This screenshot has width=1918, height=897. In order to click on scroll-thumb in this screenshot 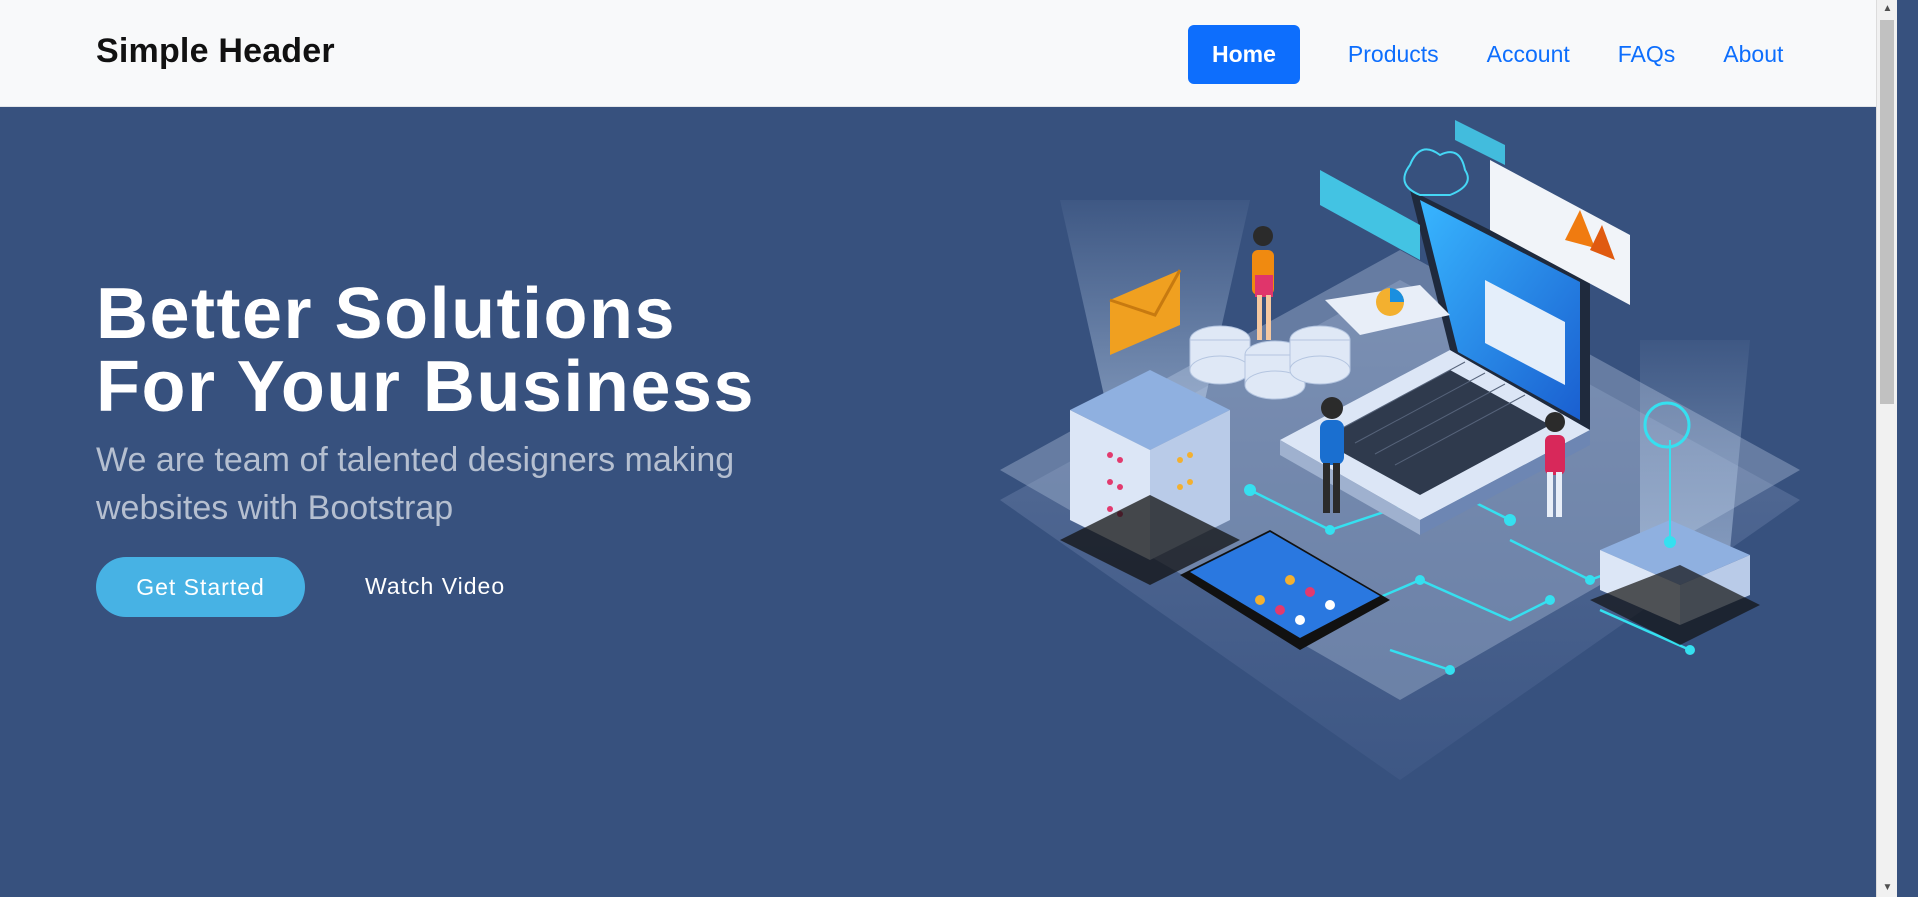, I will do `click(1887, 212)`.